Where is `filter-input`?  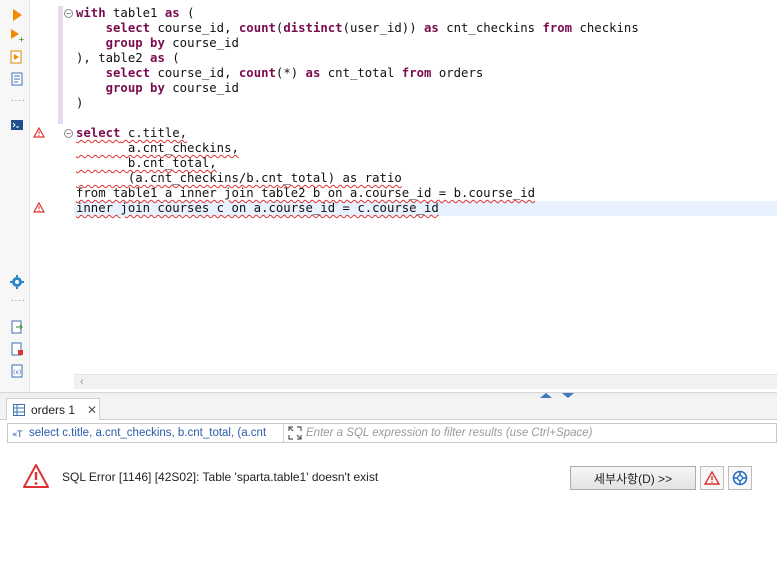
filter-input is located at coordinates (541, 433).